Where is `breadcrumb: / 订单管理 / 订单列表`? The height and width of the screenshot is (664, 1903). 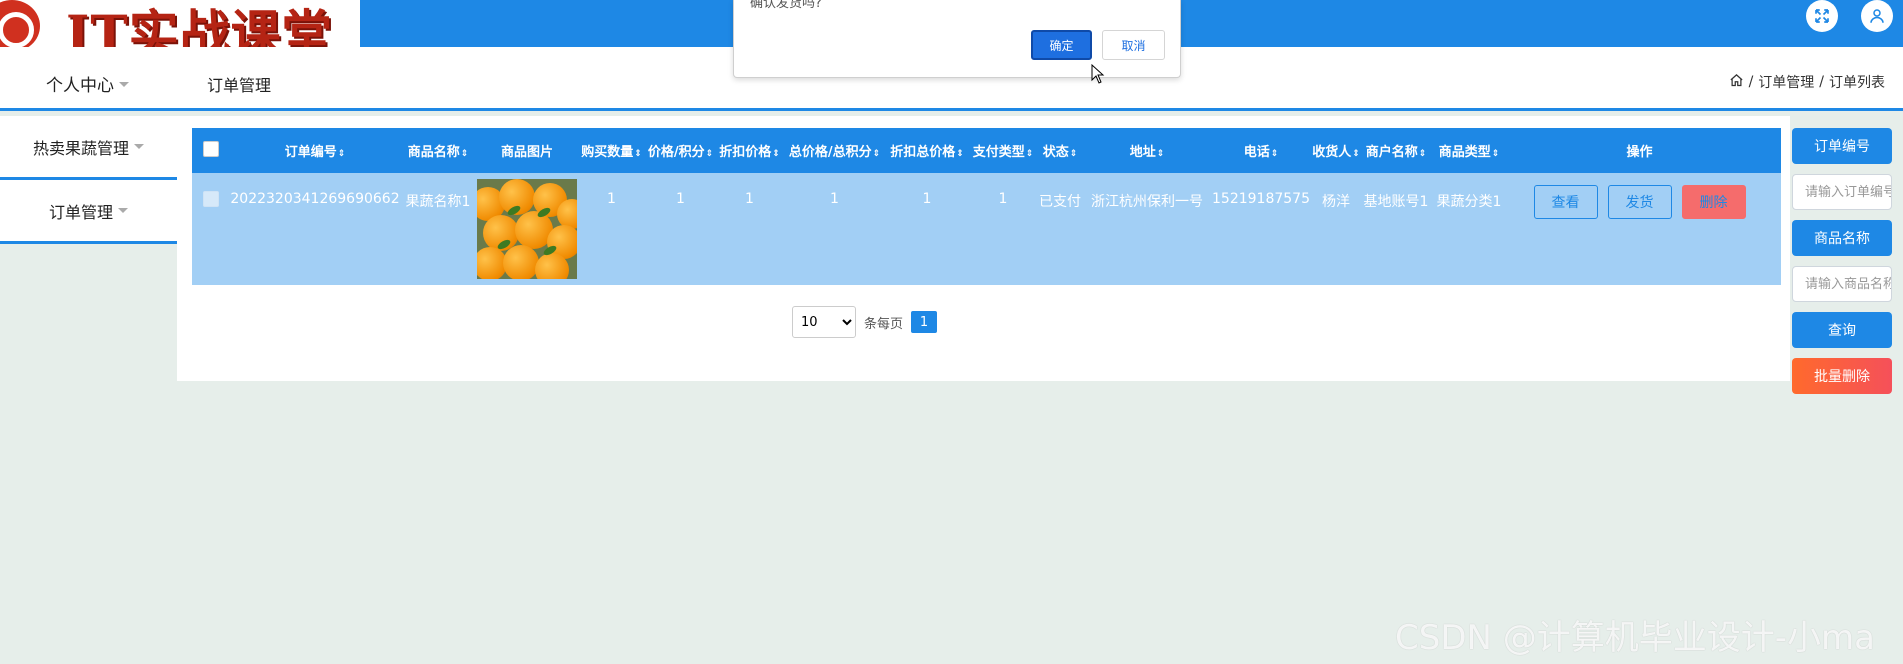
breadcrumb: / 订单管理 / 订单列表 is located at coordinates (1807, 82).